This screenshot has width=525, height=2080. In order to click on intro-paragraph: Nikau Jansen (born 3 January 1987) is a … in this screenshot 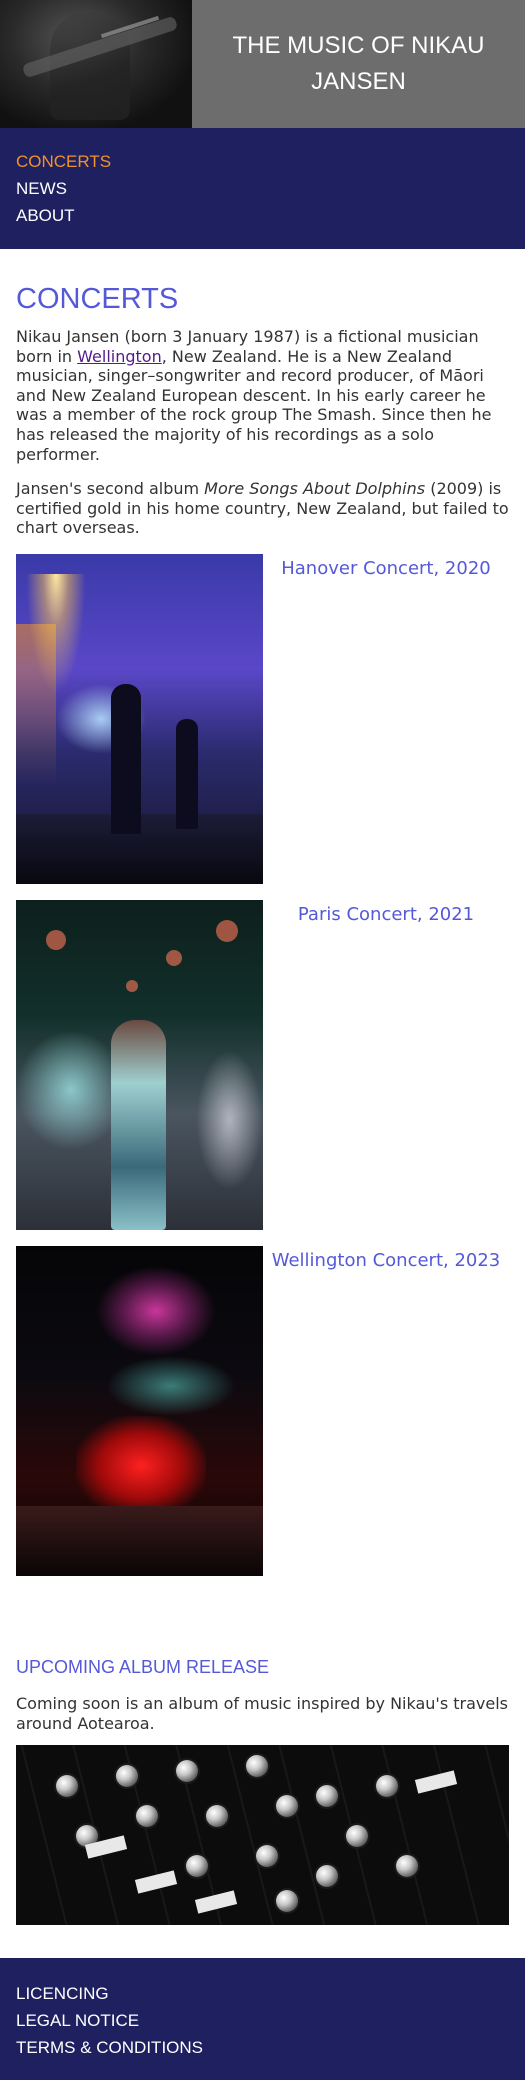, I will do `click(254, 395)`.